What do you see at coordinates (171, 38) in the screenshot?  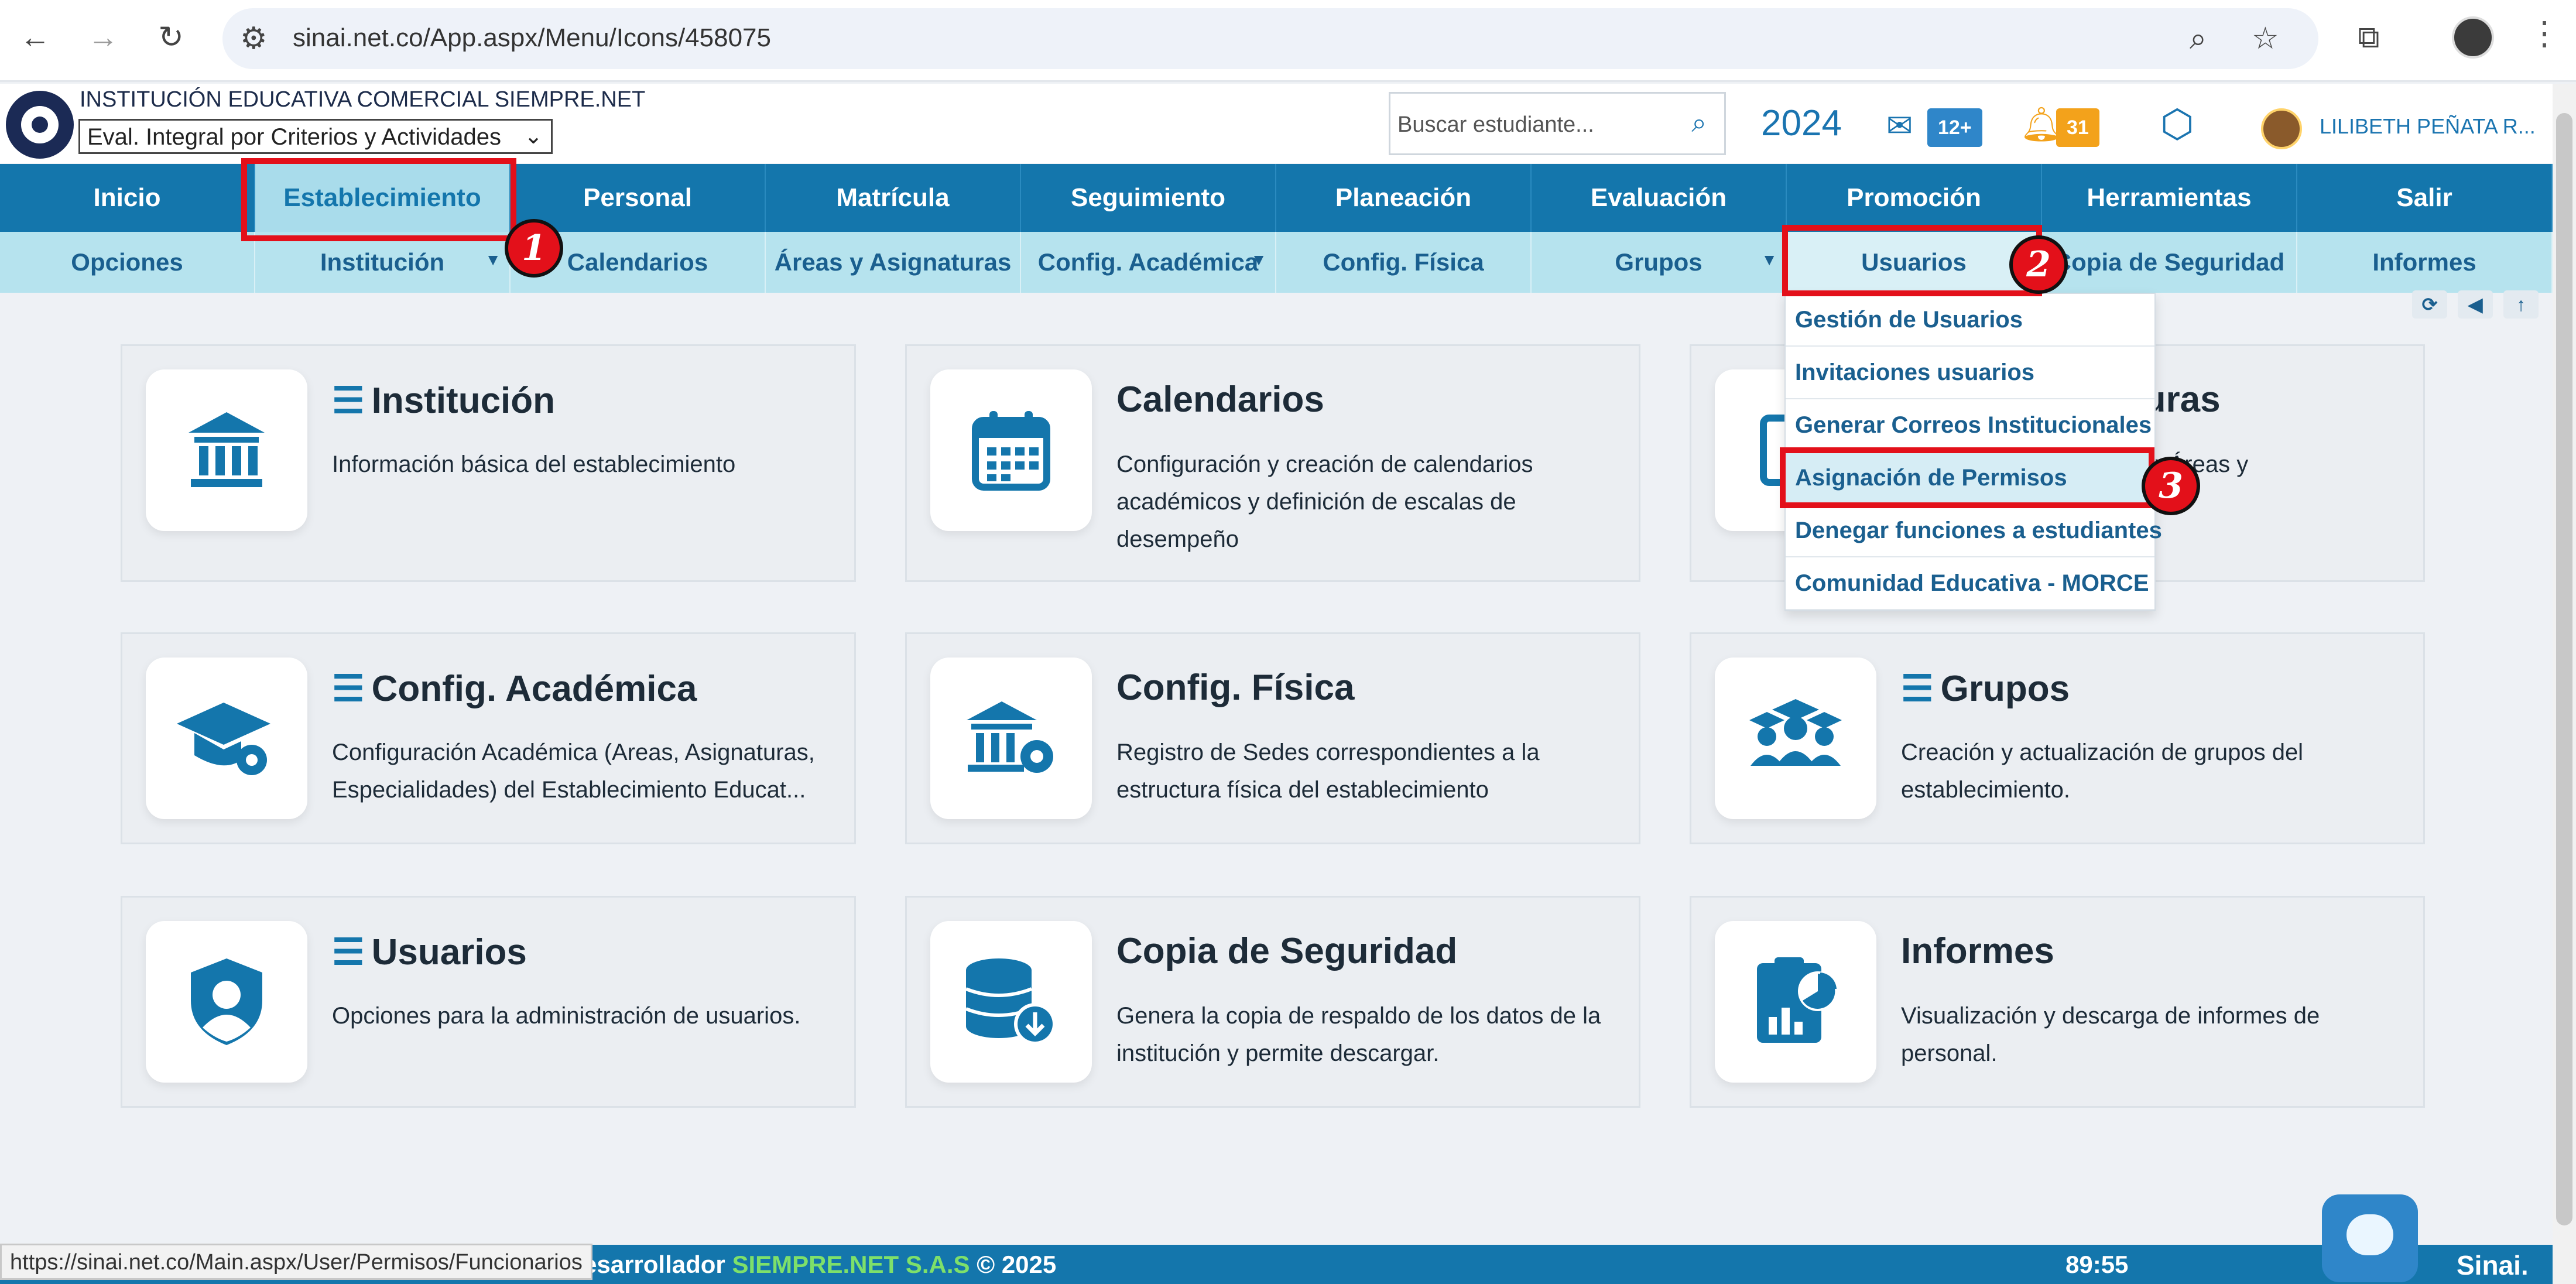 I see `reload-icon: ↻` at bounding box center [171, 38].